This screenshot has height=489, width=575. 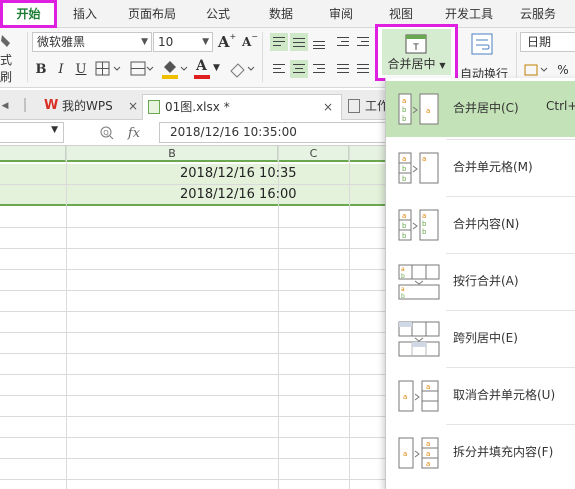 I want to click on menu-item-merge-center: a b b a 合并居中(C) Ctrl+, so click(x=480, y=109).